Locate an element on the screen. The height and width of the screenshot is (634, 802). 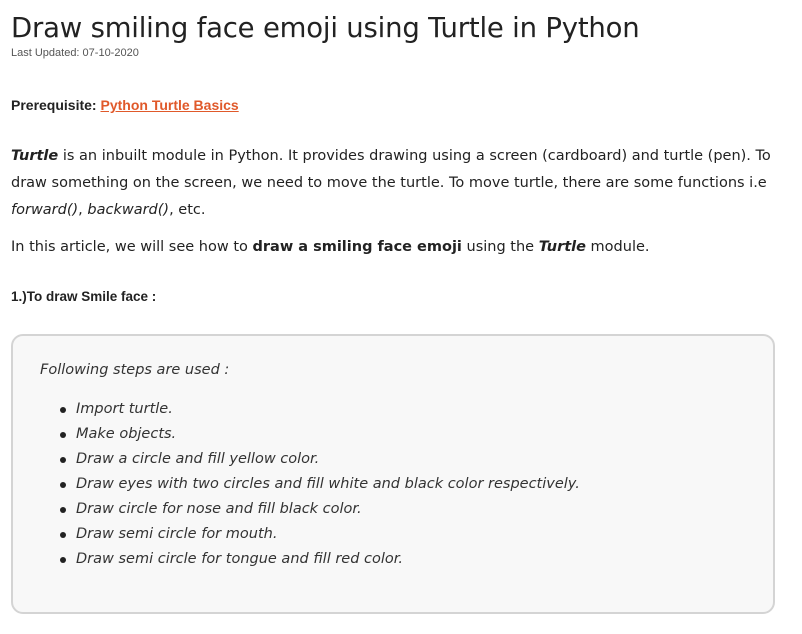
intro-comma: , is located at coordinates (83, 210).